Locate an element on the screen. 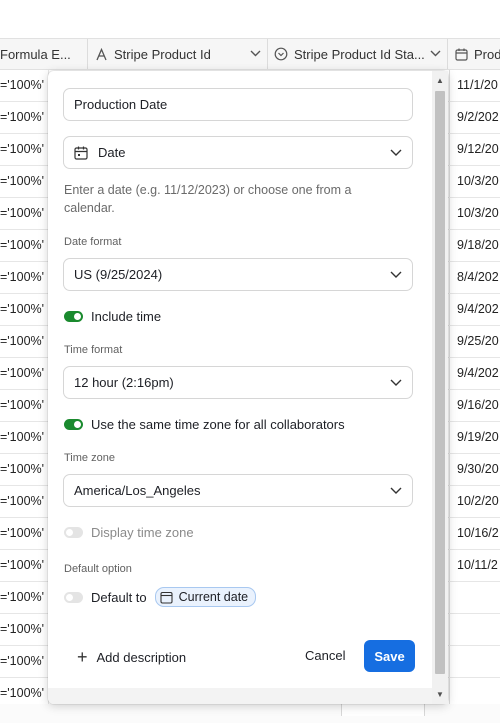  time-zone-label: Time zone is located at coordinates (89, 458).